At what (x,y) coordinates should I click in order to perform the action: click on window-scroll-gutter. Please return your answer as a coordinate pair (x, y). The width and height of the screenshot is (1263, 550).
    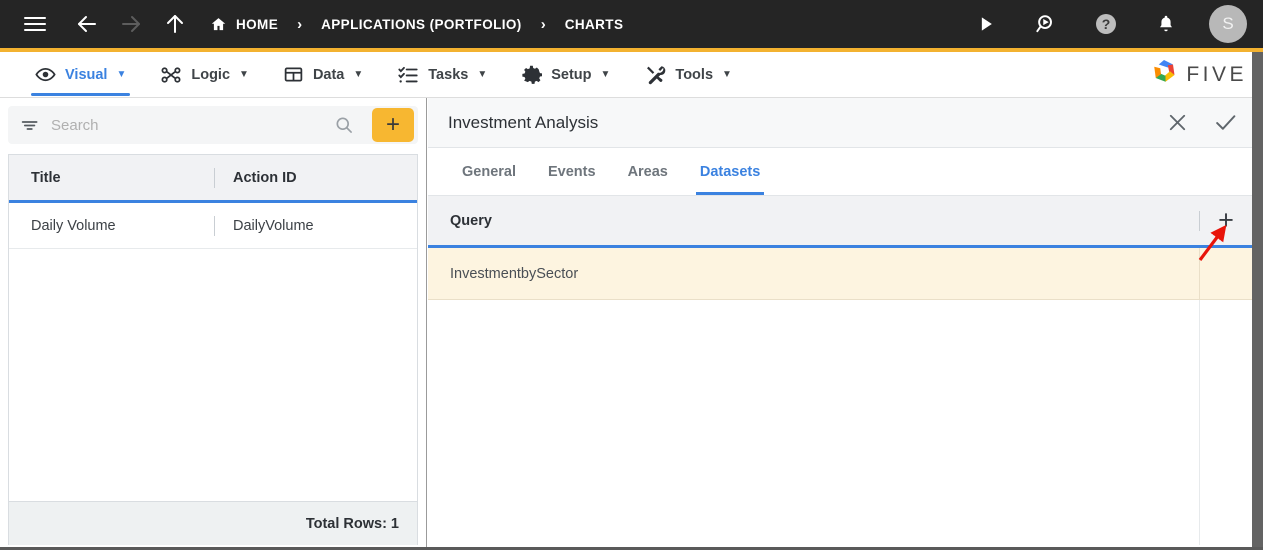
    Looking at the image, I should click on (1257, 299).